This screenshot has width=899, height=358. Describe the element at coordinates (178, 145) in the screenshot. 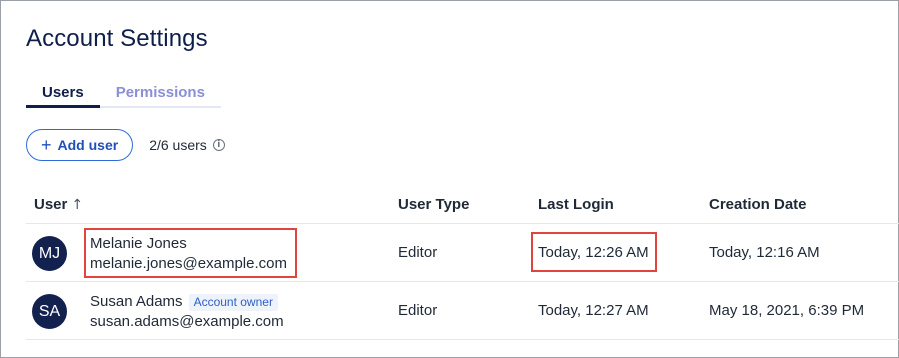

I see `user-count-text: 2/6 users` at that location.